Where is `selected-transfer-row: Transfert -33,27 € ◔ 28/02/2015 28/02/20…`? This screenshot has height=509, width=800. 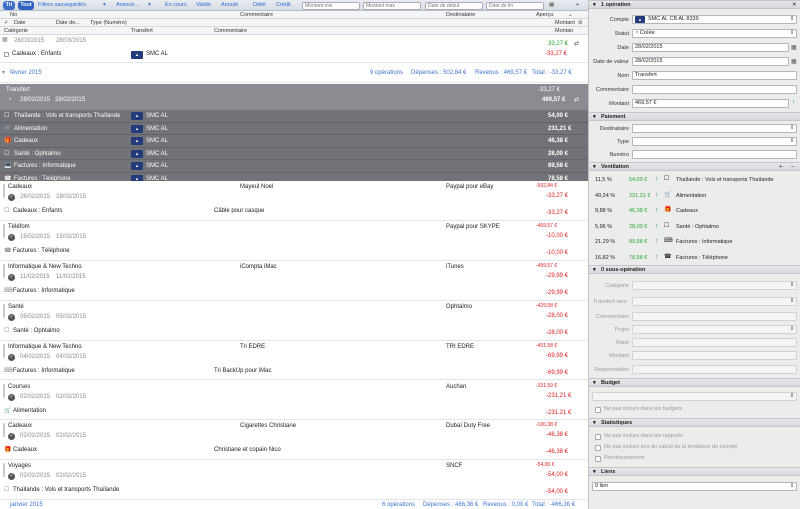 selected-transfer-row: Transfert -33,27 € ◔ 28/02/2015 28/02/20… is located at coordinates (294, 97).